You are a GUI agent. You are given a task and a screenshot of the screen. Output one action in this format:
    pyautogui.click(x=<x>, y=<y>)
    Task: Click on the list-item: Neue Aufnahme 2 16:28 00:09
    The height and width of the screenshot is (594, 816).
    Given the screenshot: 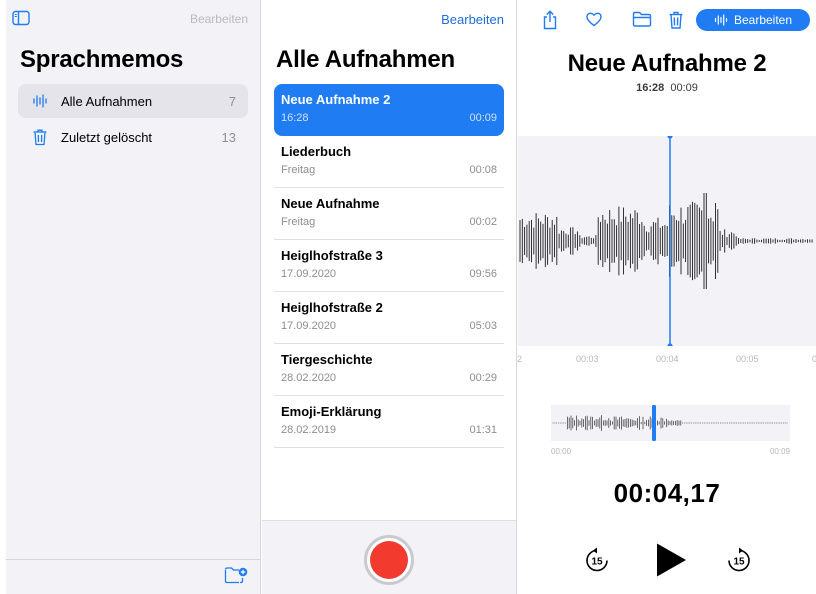 What is the action you would take?
    pyautogui.click(x=389, y=110)
    